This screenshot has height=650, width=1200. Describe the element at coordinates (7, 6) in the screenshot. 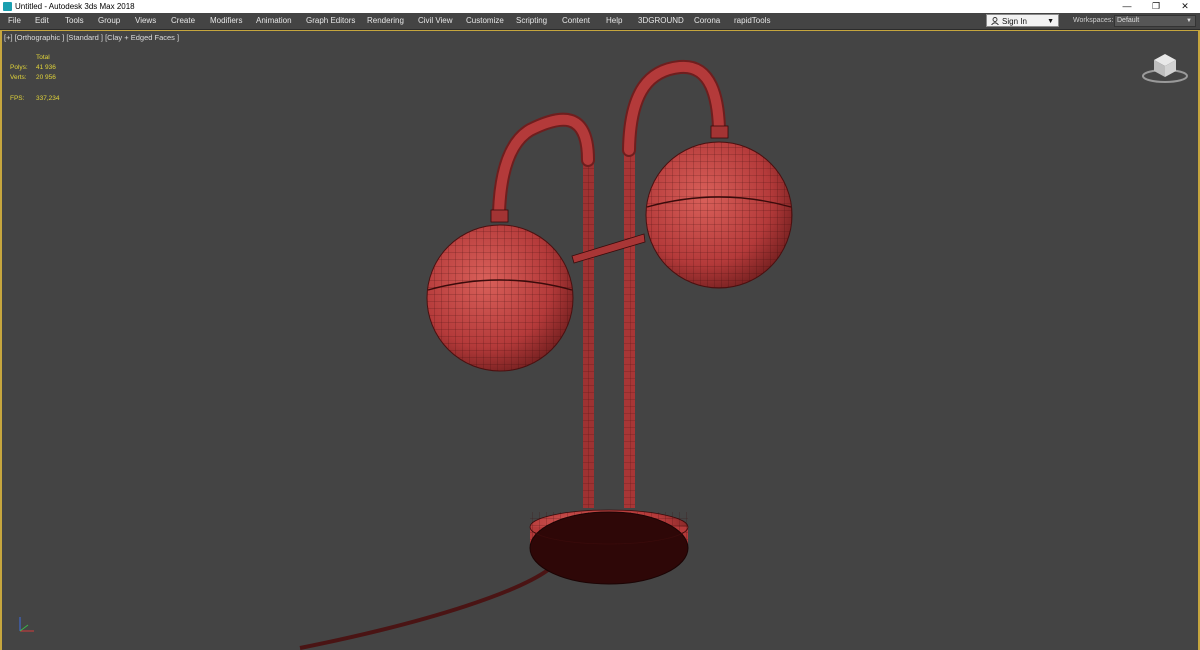

I see `3ds-max-icon` at that location.